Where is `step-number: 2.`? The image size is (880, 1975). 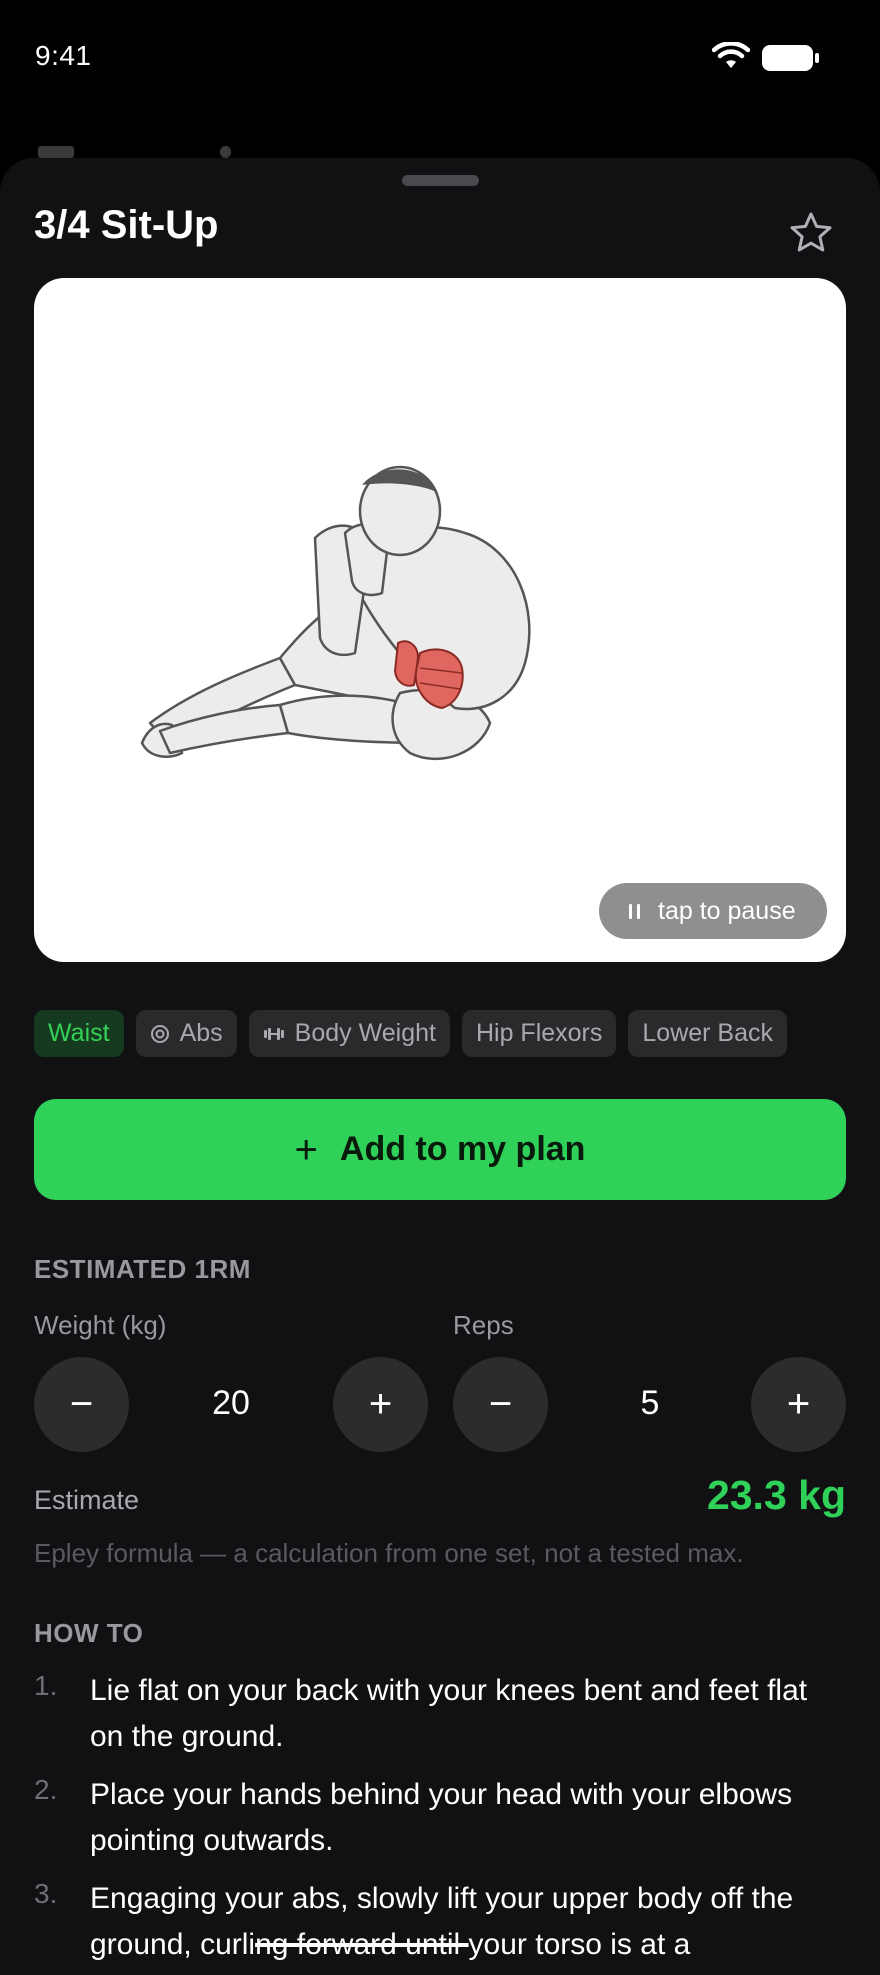
step-number: 2. is located at coordinates (46, 1789).